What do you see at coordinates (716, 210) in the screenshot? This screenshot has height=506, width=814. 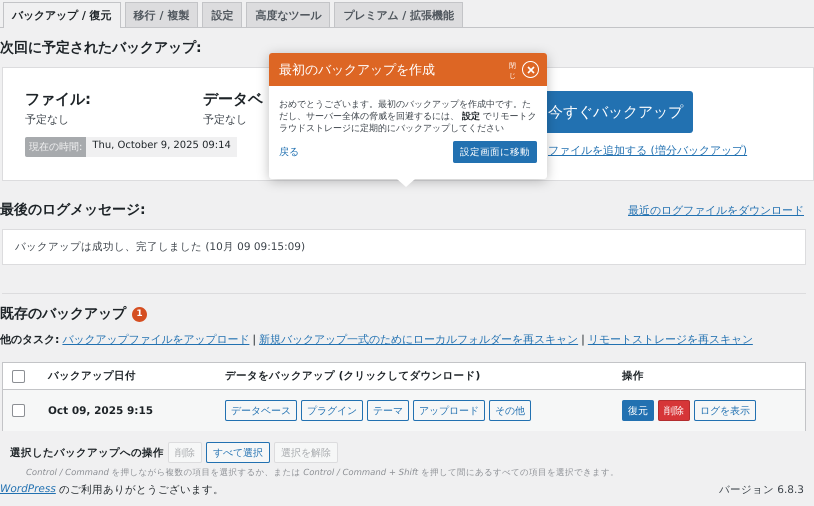 I see `download-log-link: 最近のログファイルをダウンロード` at bounding box center [716, 210].